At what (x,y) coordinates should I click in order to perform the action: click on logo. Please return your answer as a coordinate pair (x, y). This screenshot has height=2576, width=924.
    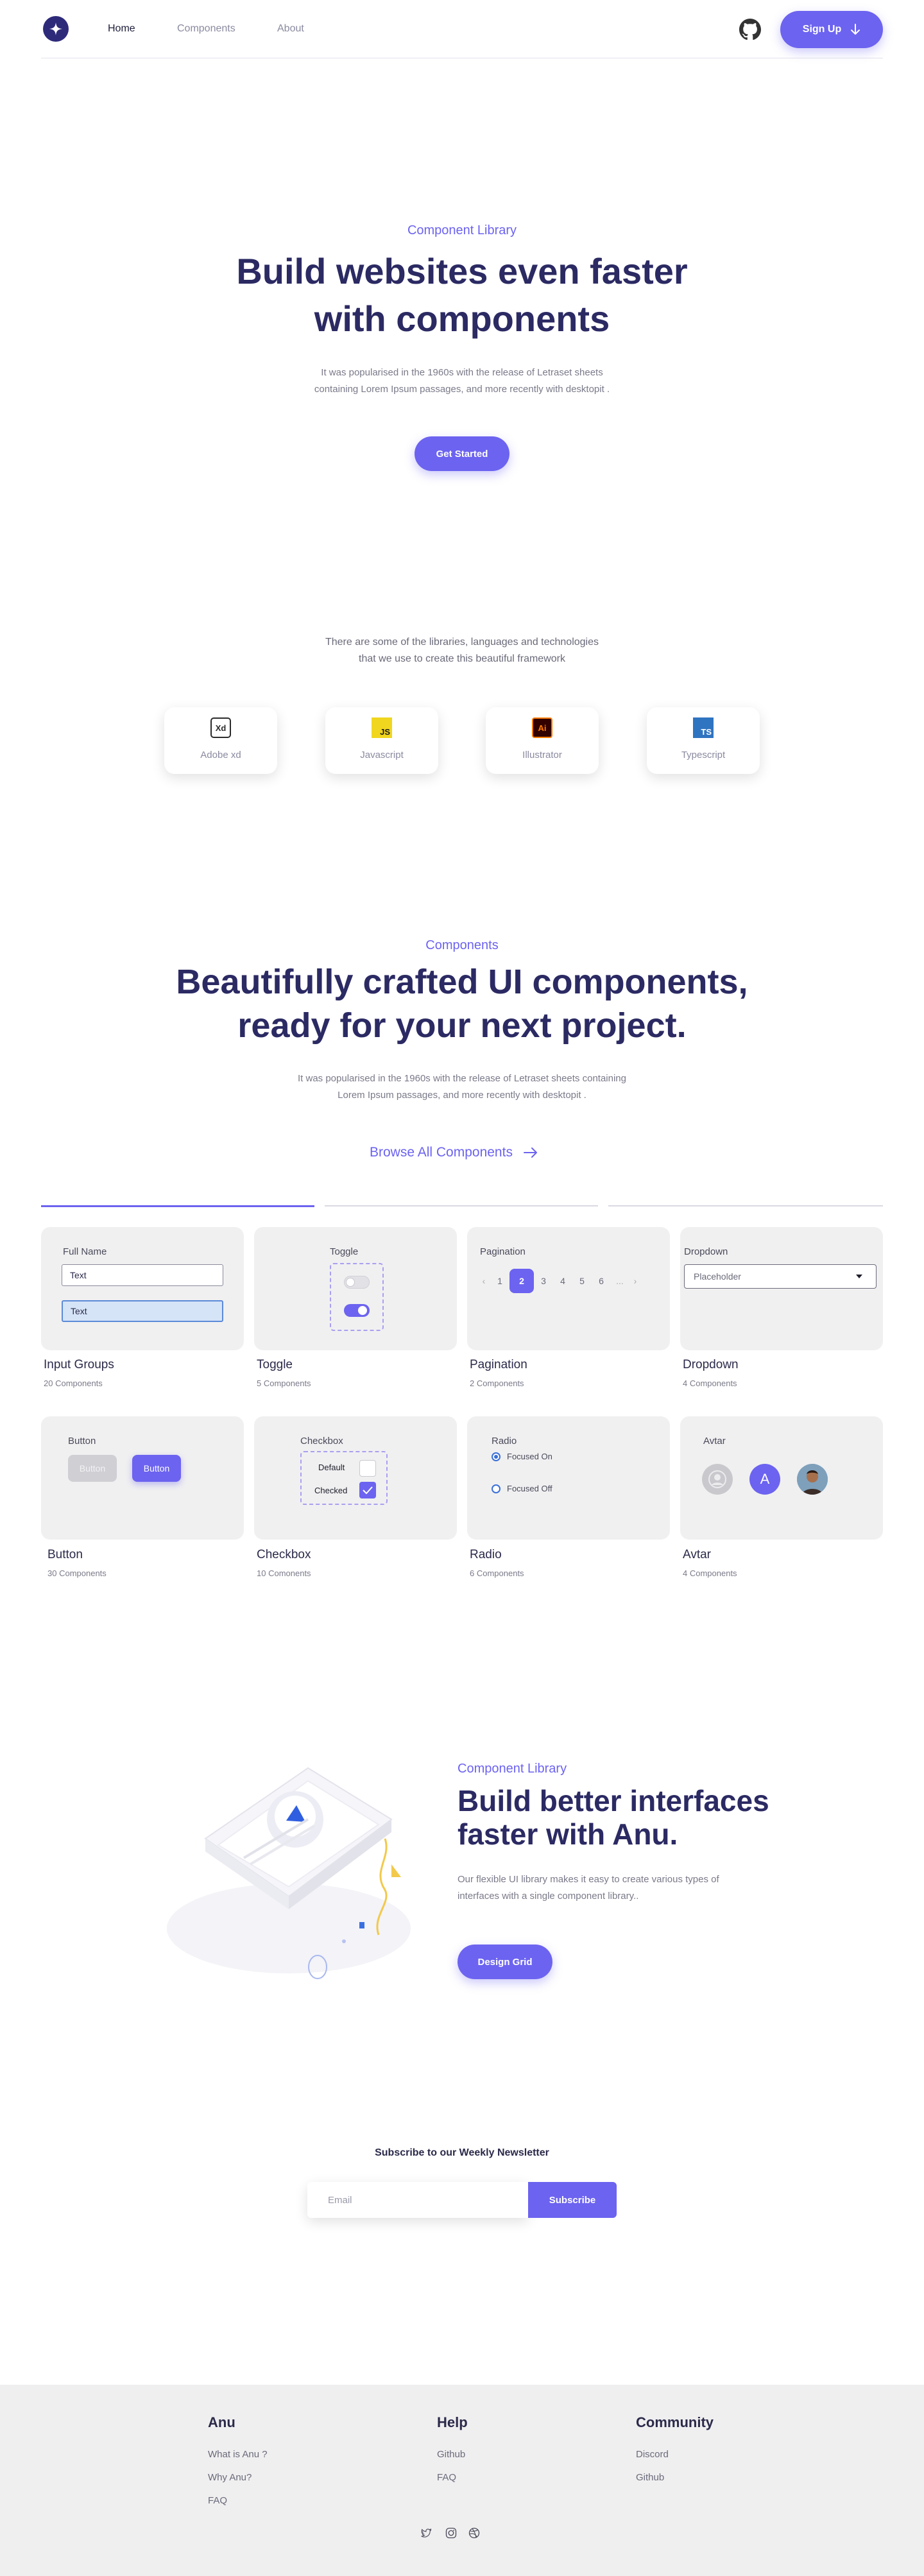
    Looking at the image, I should click on (56, 29).